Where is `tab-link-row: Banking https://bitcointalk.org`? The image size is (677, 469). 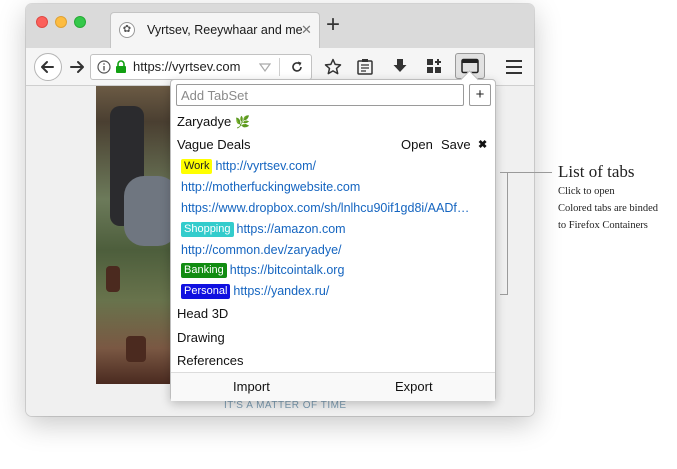 tab-link-row: Banking https://bitcointalk.org is located at coordinates (333, 270).